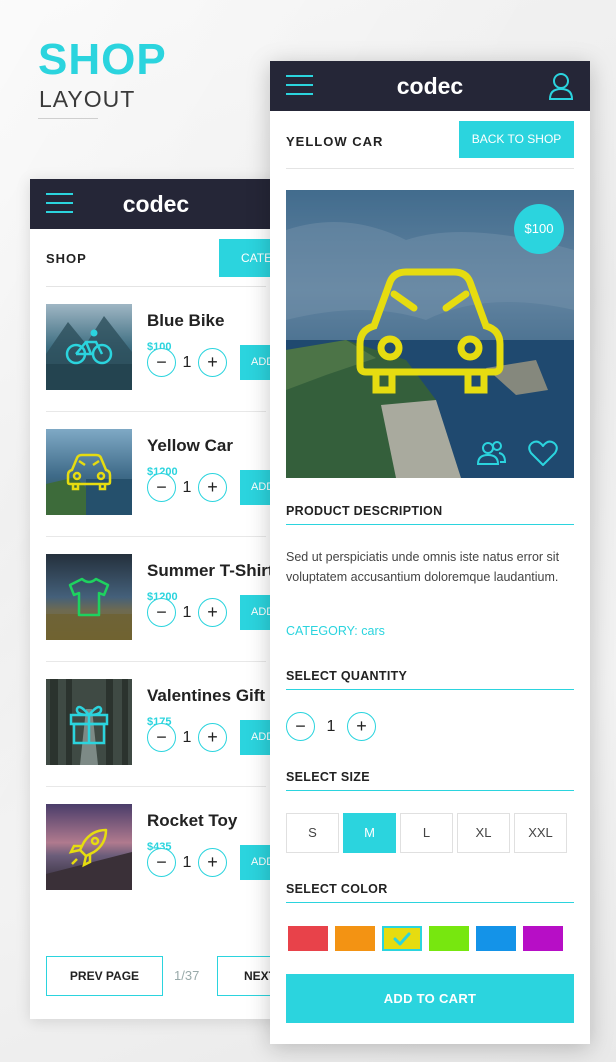 Image resolution: width=616 pixels, height=1062 pixels. I want to click on product-name: Valentines Gift, so click(206, 696).